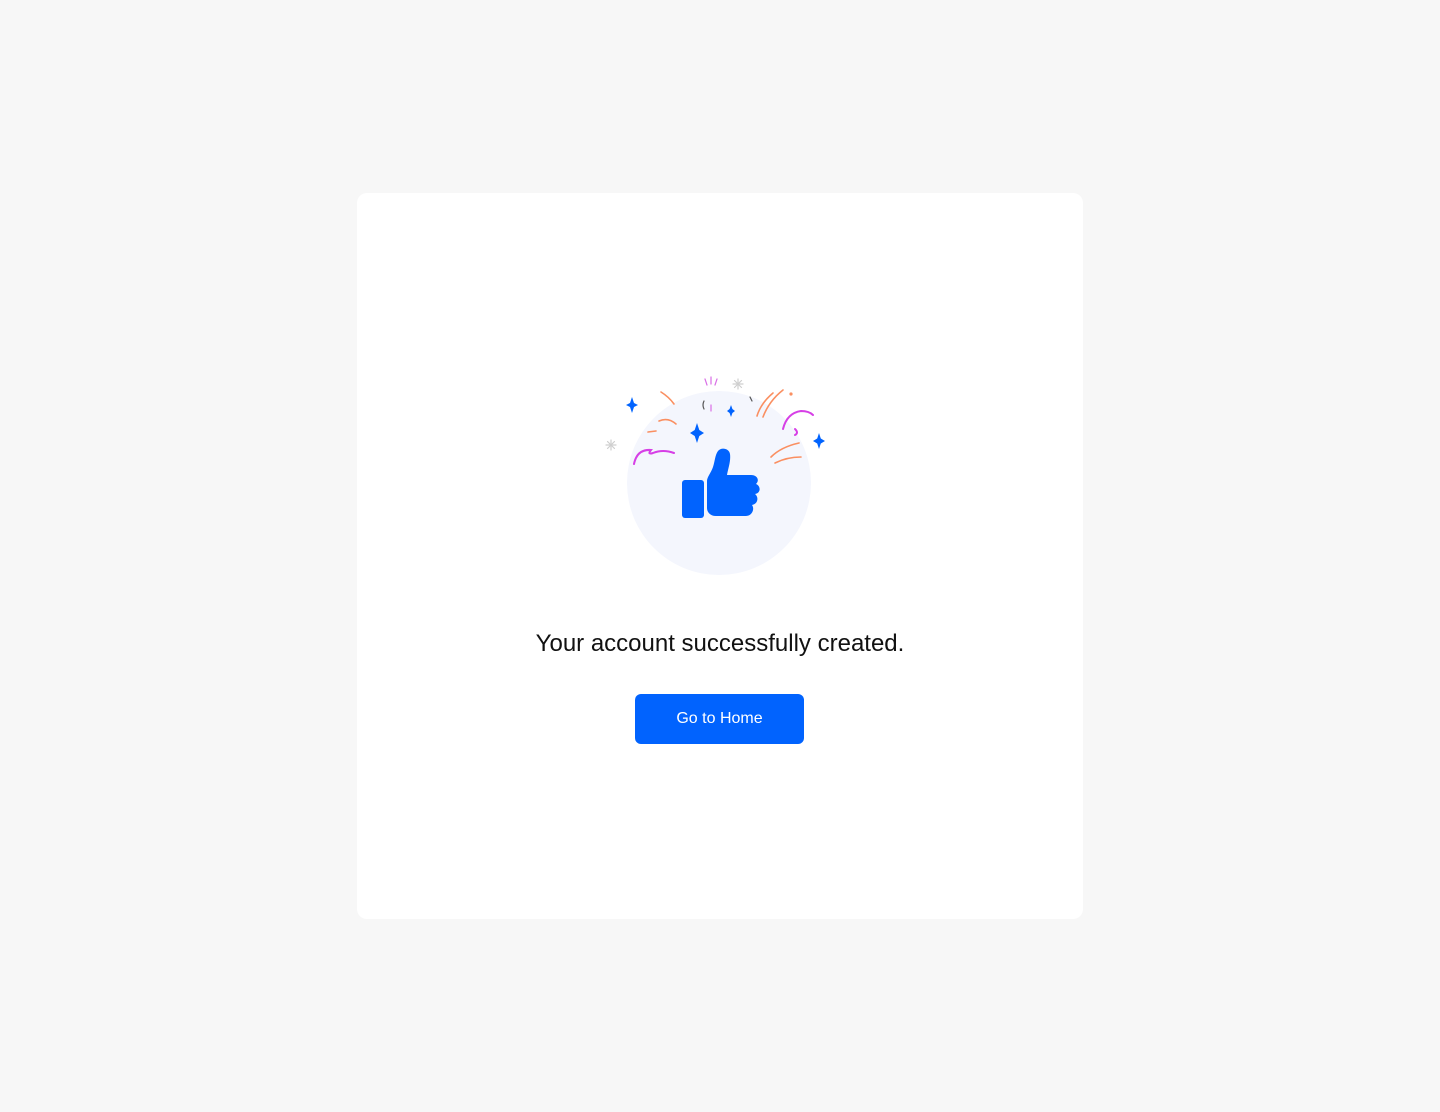 The height and width of the screenshot is (1112, 1440). I want to click on celebration-graphic, so click(715, 475).